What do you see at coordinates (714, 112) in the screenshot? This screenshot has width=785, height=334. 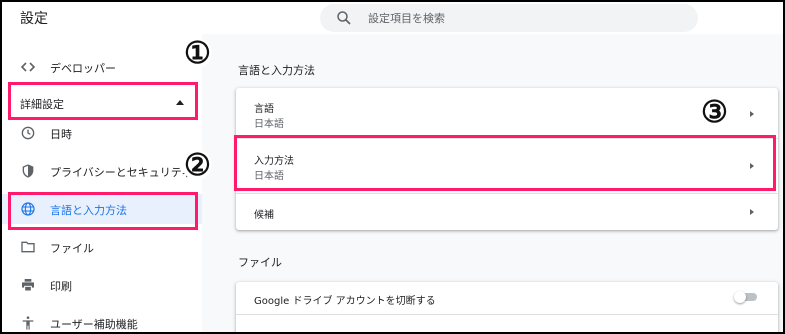 I see `annotation-number-3: ③` at bounding box center [714, 112].